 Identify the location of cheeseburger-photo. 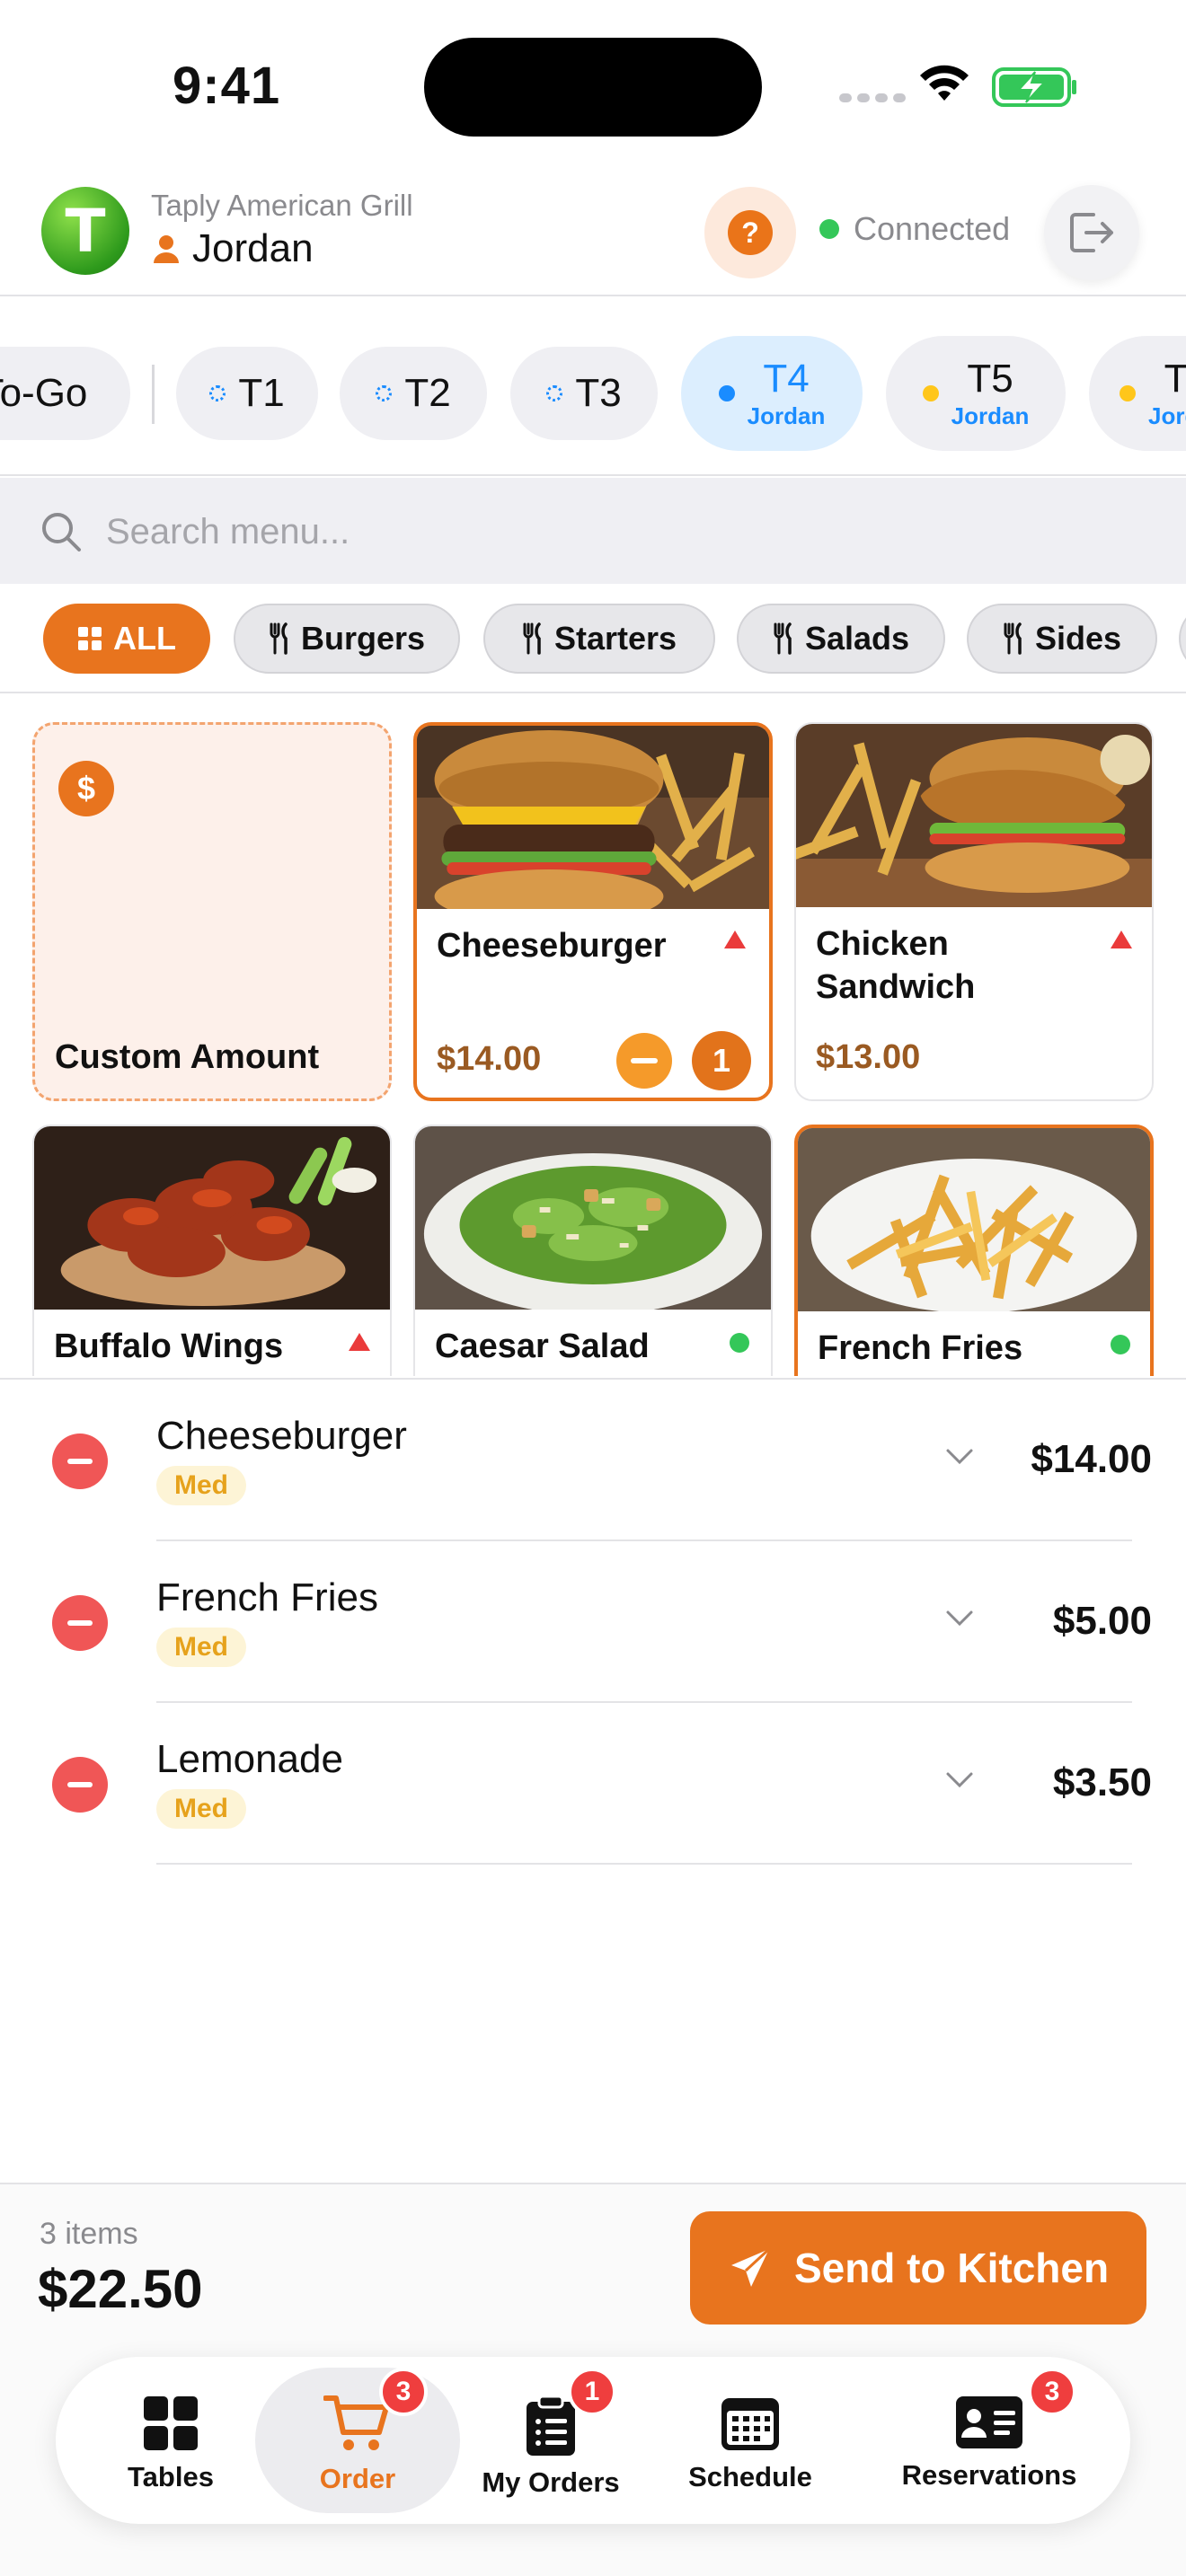
(593, 817).